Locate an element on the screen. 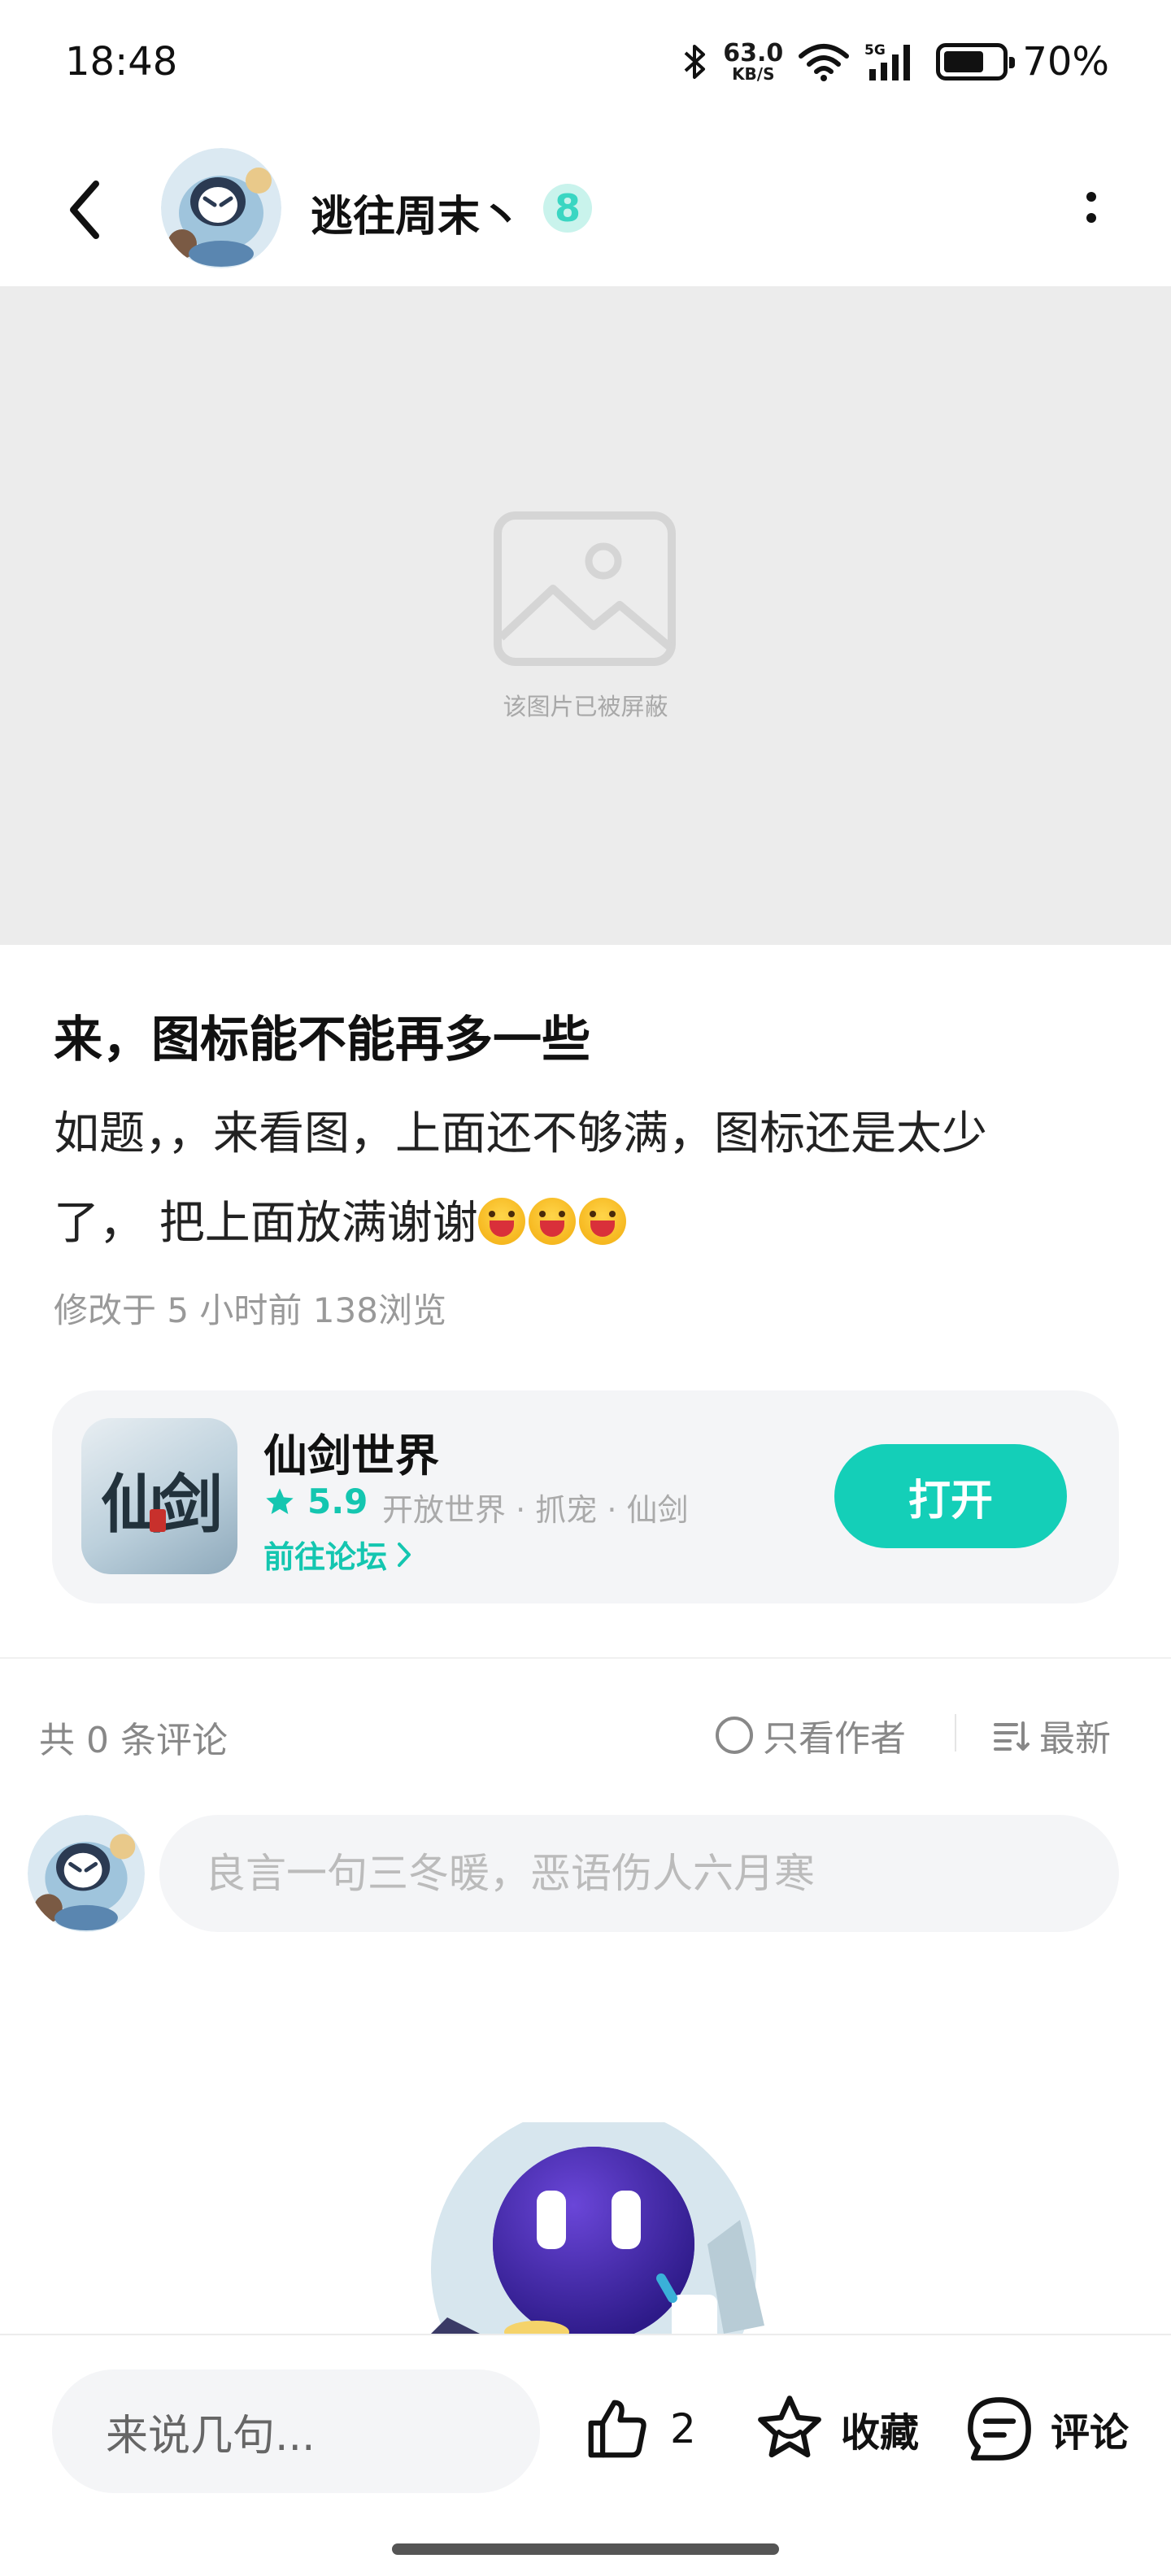  sort-icon is located at coordinates (1012, 1736).